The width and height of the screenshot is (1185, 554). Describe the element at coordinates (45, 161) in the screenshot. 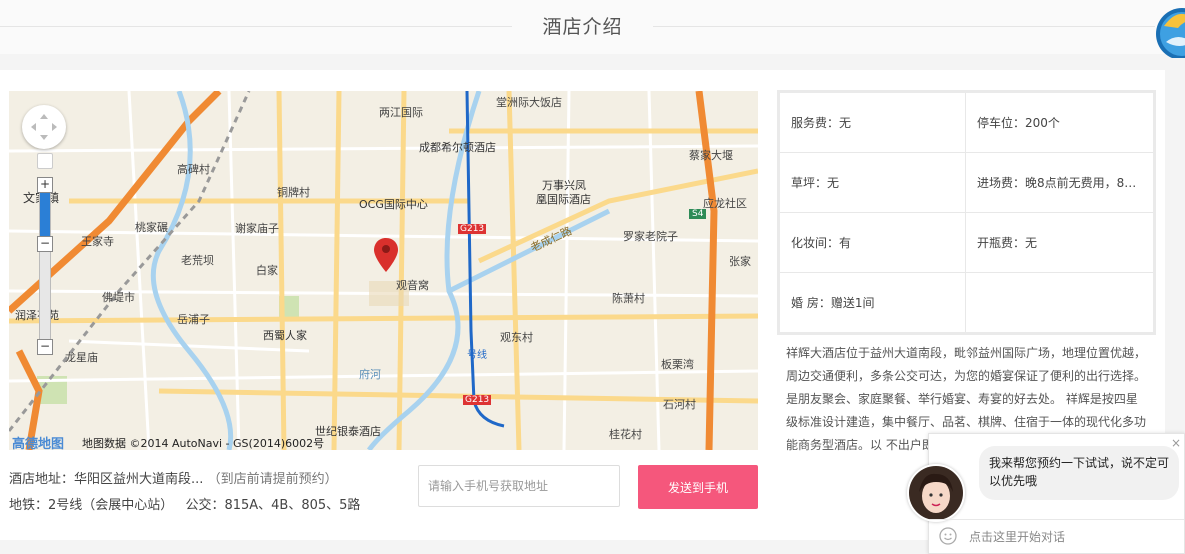

I see `map-locate-button` at that location.